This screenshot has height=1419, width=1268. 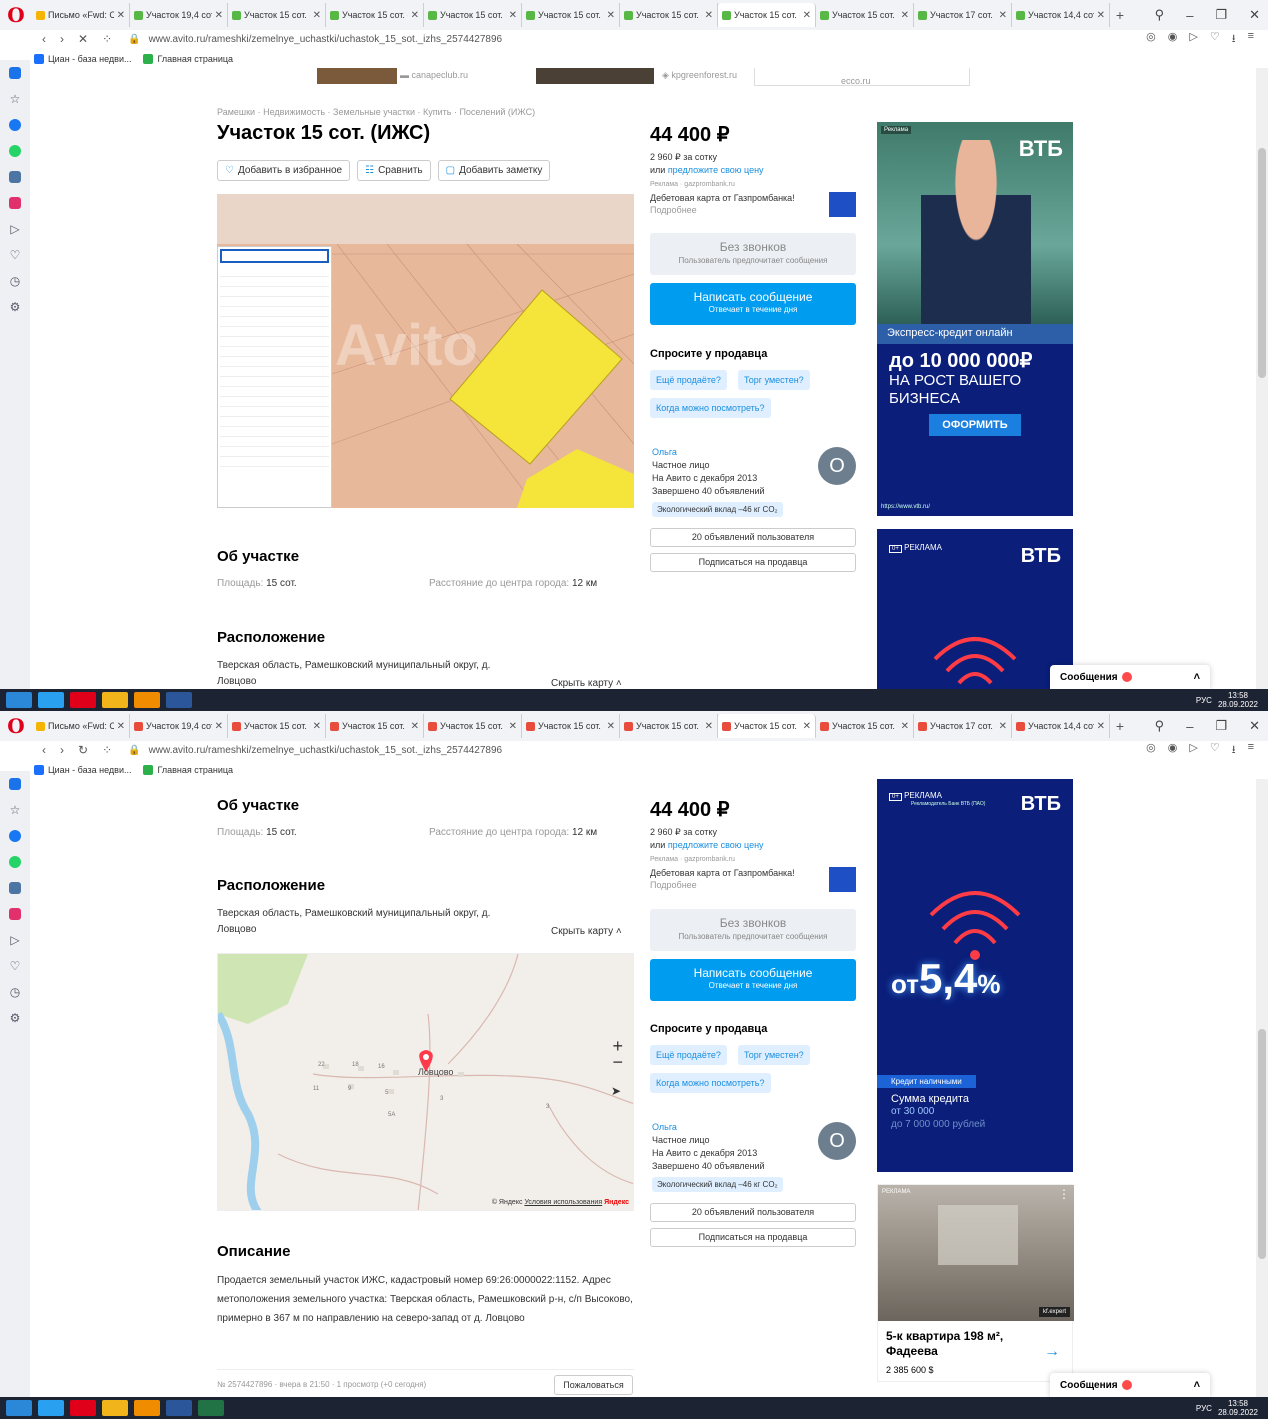 I want to click on ad-strip-canape: ▬ canapeclub.ru, so click(x=434, y=75).